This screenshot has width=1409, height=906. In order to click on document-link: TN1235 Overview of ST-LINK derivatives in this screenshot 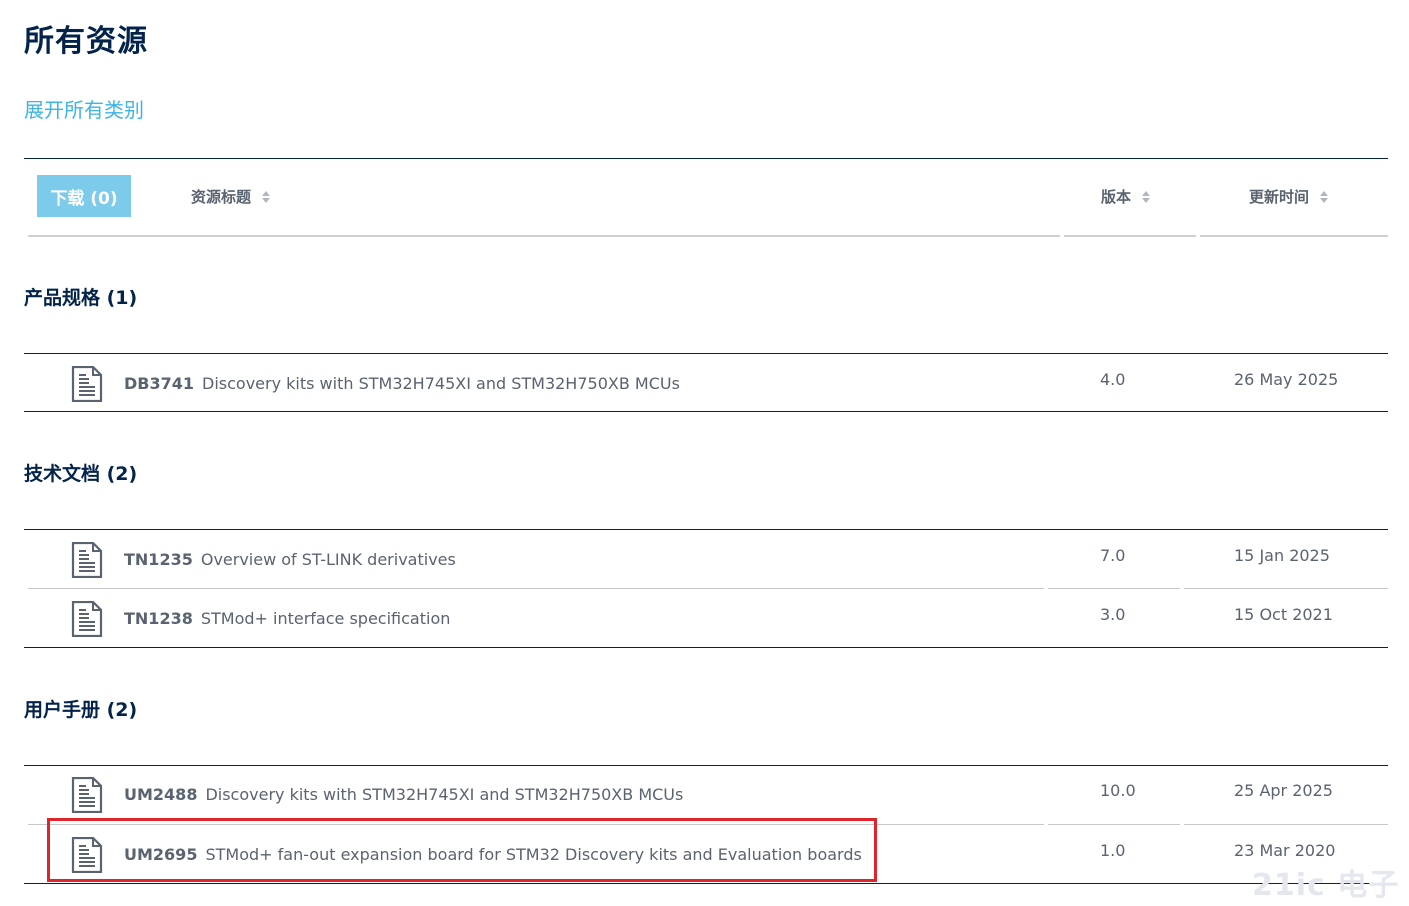, I will do `click(290, 559)`.